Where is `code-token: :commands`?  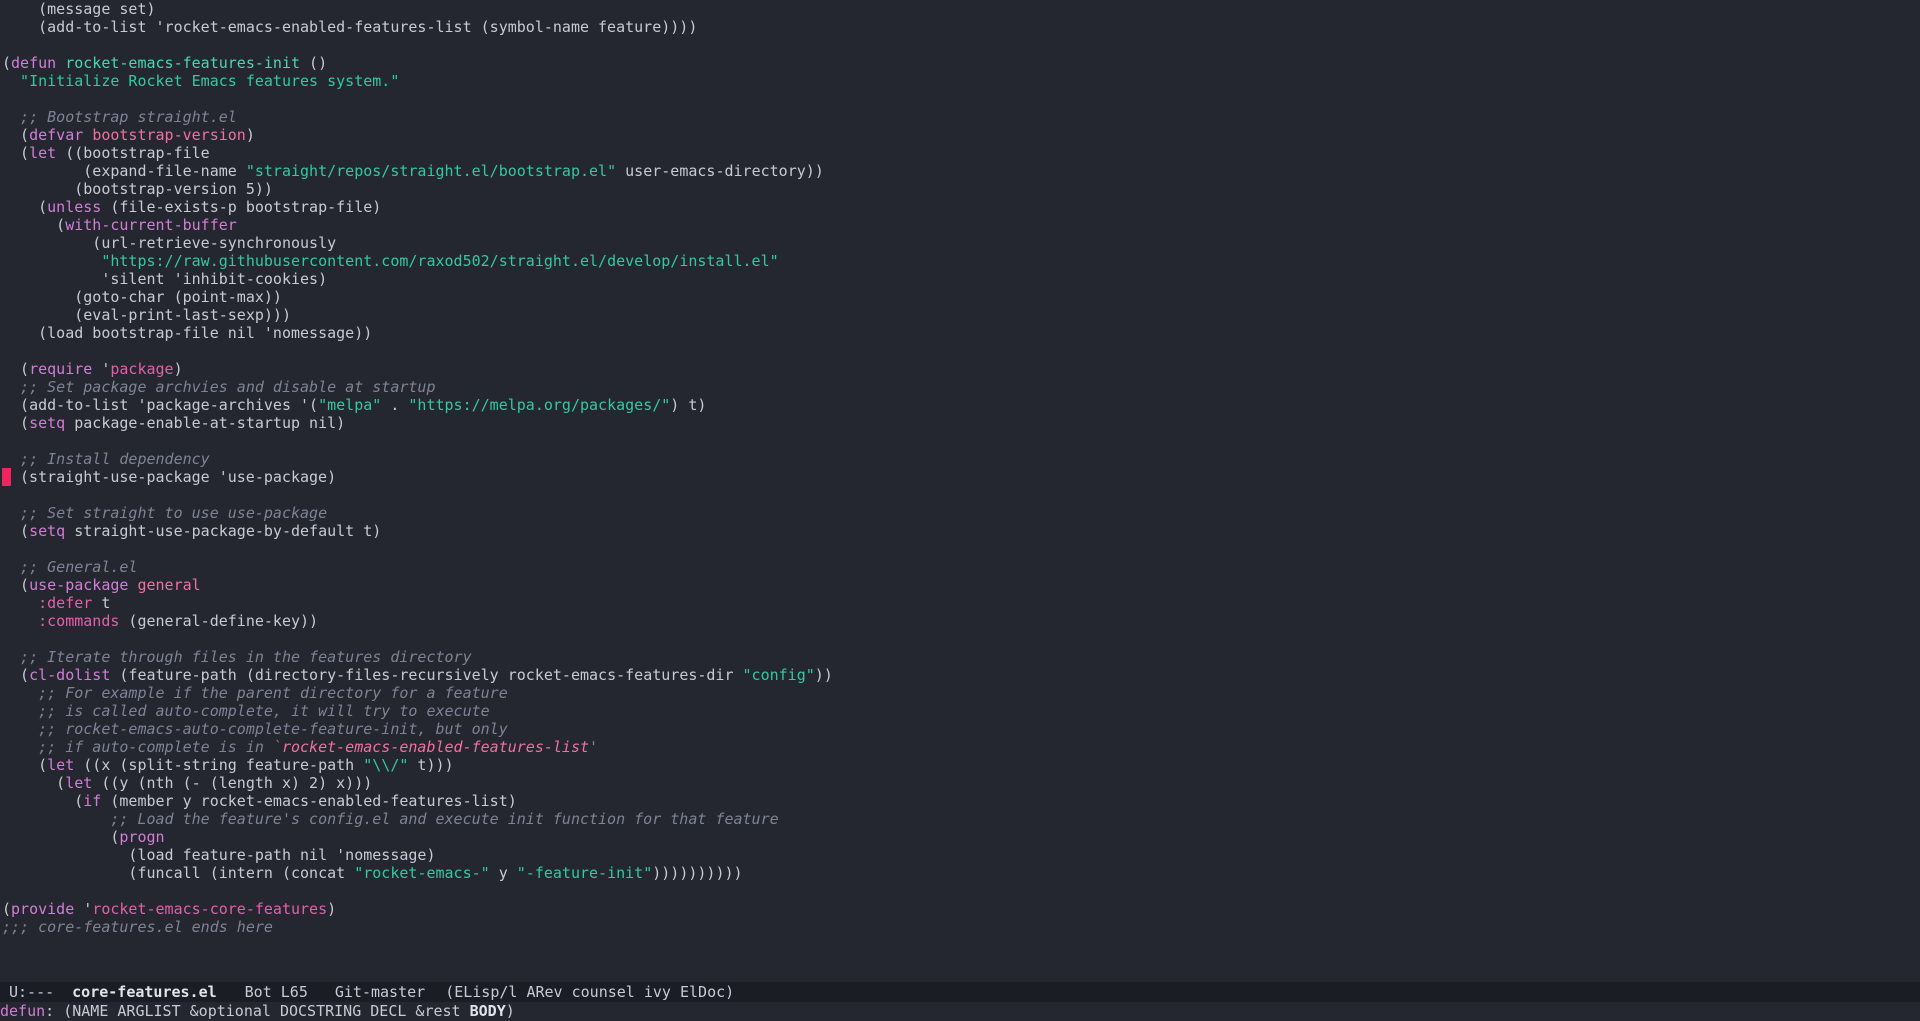
code-token: :commands is located at coordinates (79, 621).